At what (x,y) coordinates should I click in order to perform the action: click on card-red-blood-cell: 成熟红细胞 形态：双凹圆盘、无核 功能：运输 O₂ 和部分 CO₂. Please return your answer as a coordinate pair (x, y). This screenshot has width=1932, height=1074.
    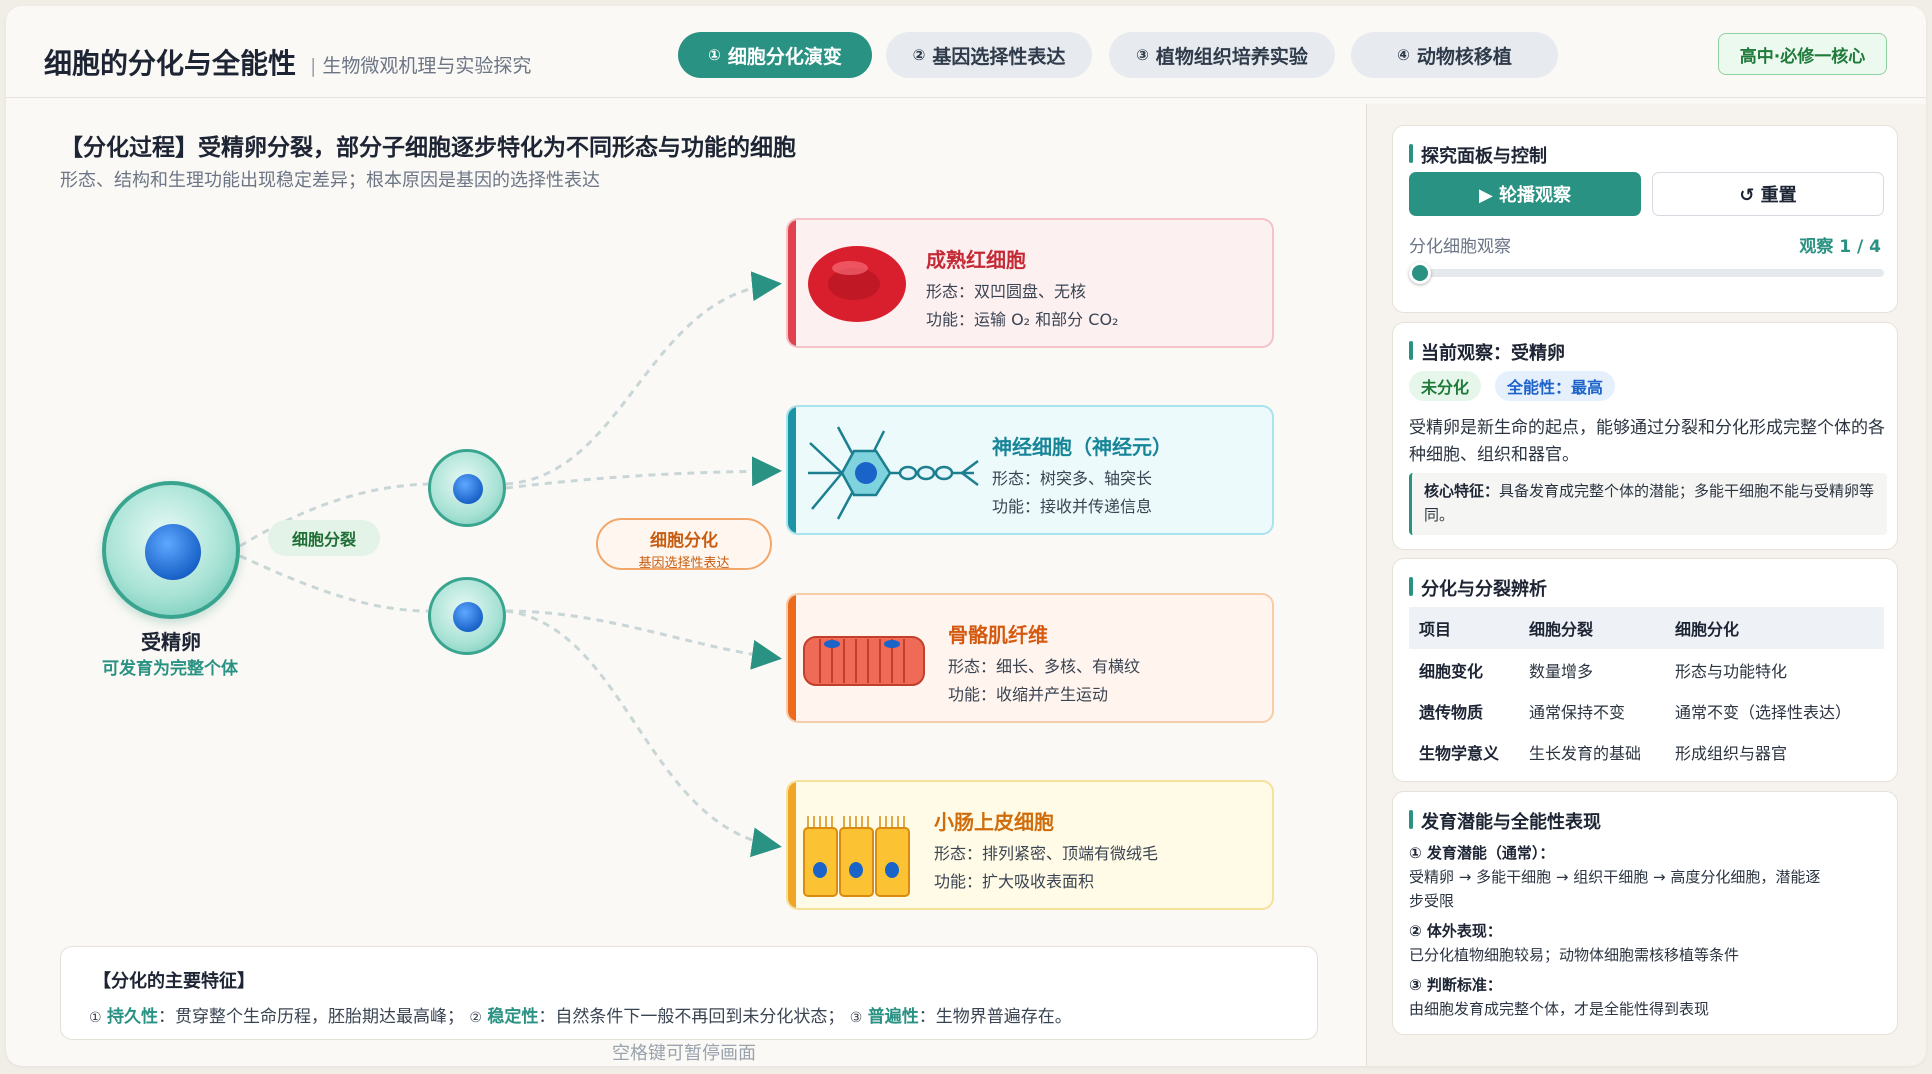
    Looking at the image, I should click on (1030, 283).